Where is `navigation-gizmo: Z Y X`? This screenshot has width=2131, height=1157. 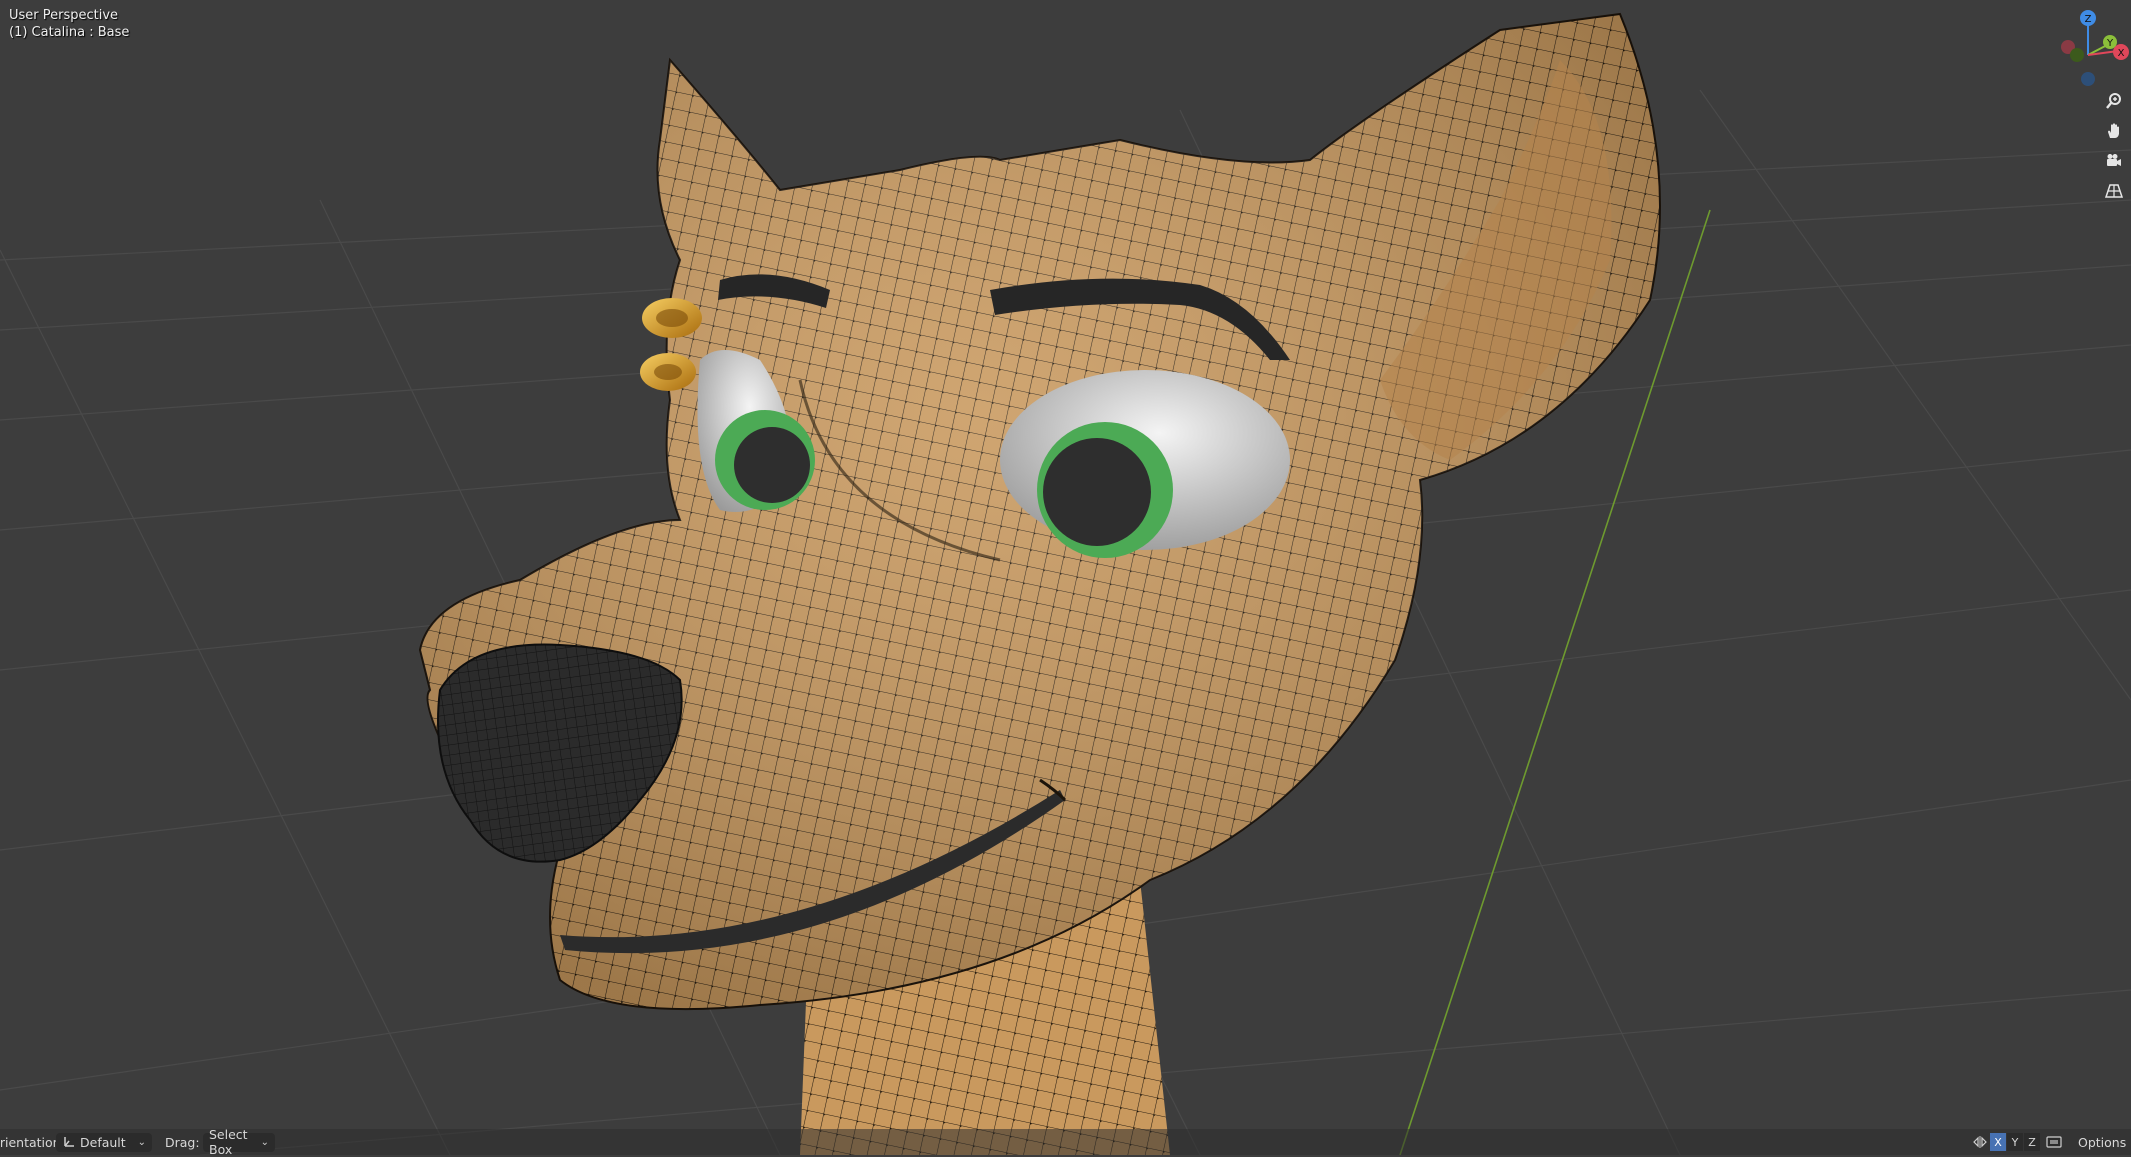 navigation-gizmo: Z Y X is located at coordinates (2088, 48).